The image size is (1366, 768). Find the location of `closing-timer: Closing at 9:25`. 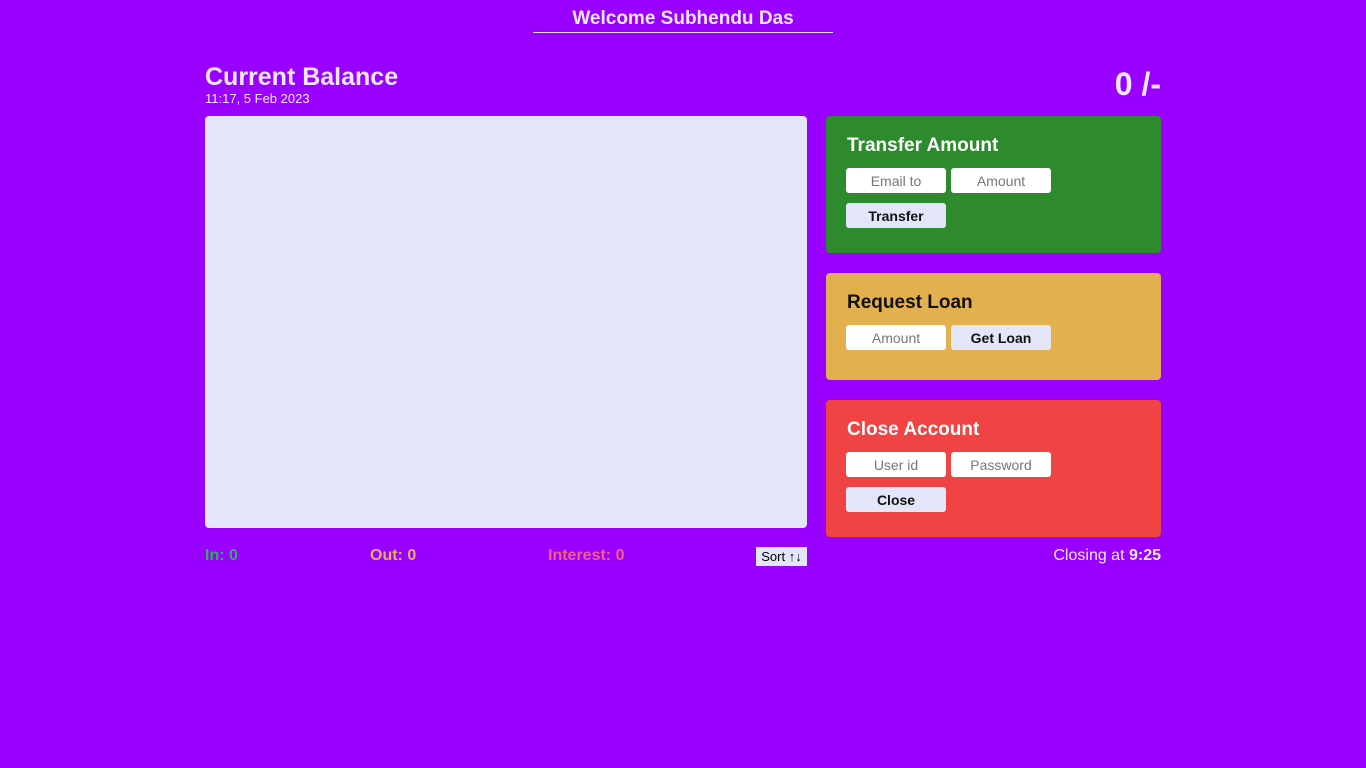

closing-timer: Closing at 9:25 is located at coordinates (1107, 555).